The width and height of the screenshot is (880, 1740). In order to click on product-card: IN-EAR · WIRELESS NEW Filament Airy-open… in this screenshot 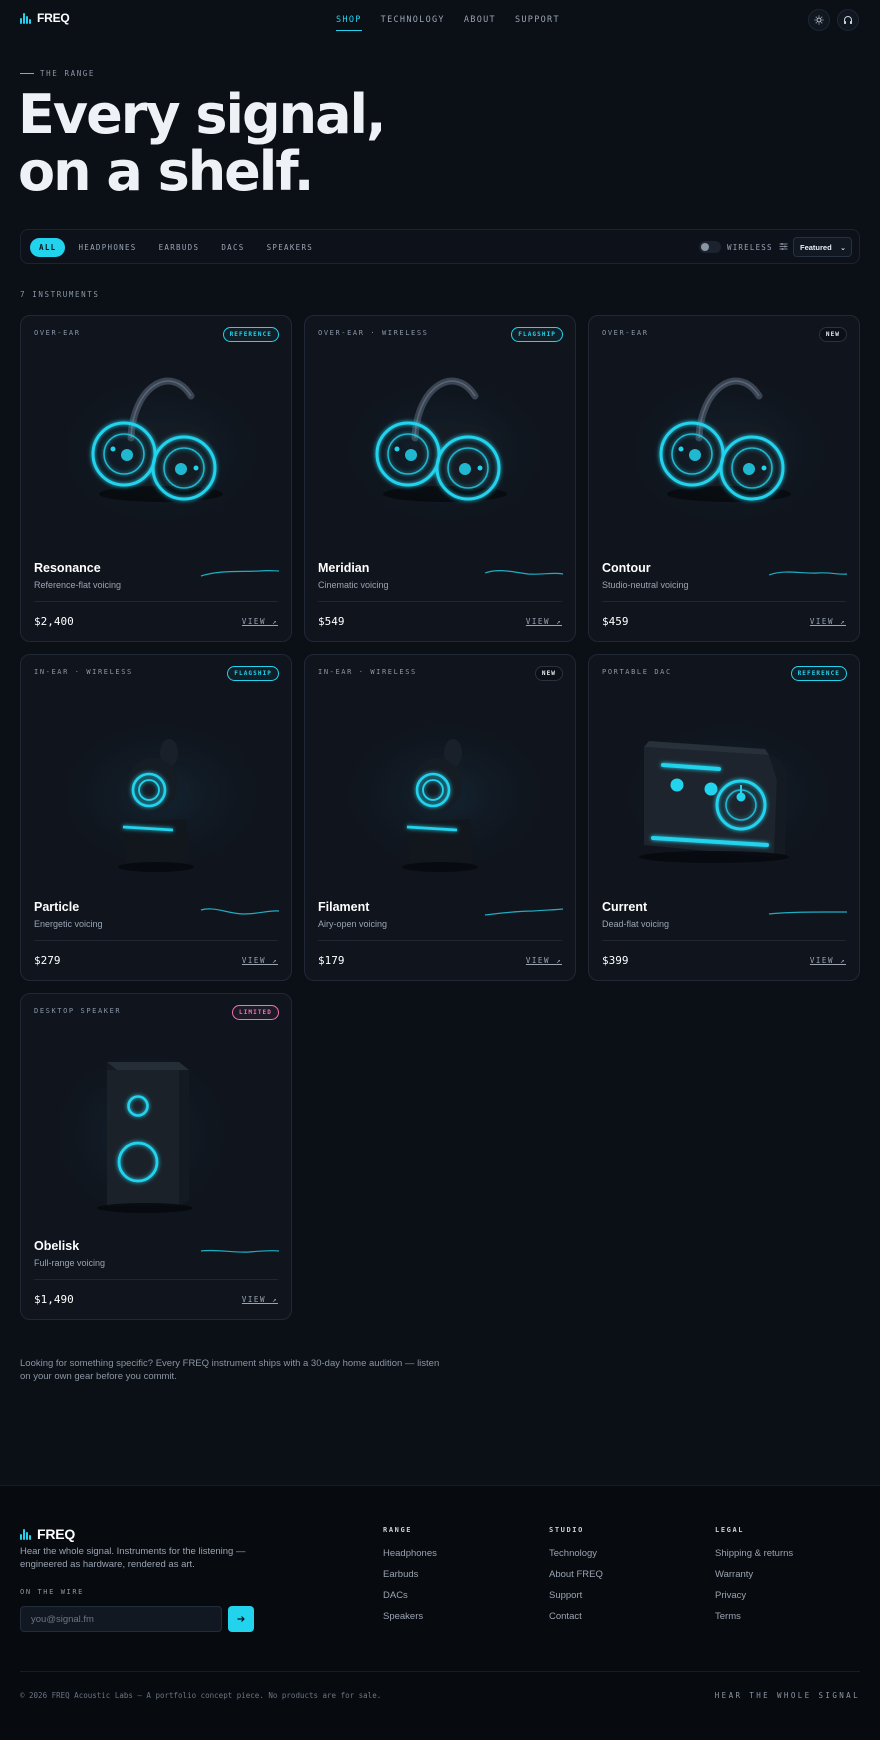, I will do `click(440, 817)`.